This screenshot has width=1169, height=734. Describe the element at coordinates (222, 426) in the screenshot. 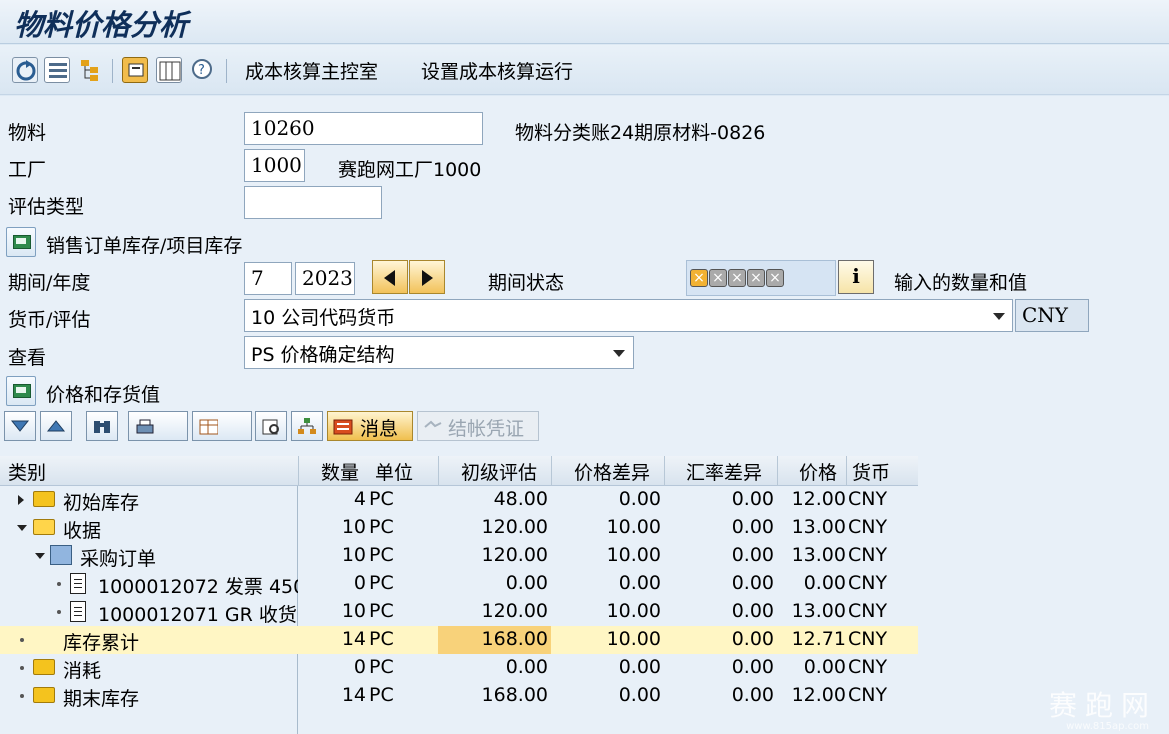

I see `layout-button` at that location.